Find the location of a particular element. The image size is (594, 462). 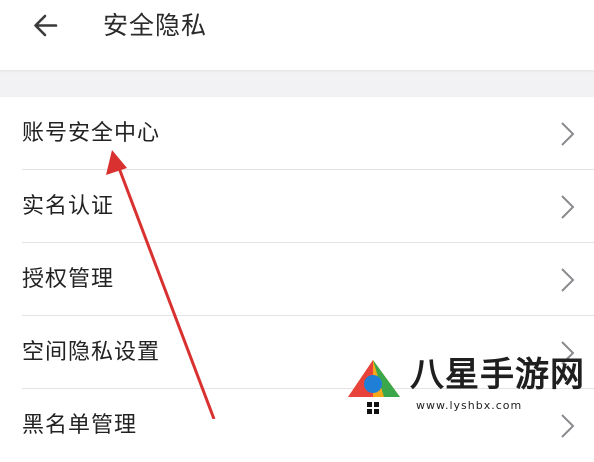

settings-item-label: 实名认证 is located at coordinates (68, 206).